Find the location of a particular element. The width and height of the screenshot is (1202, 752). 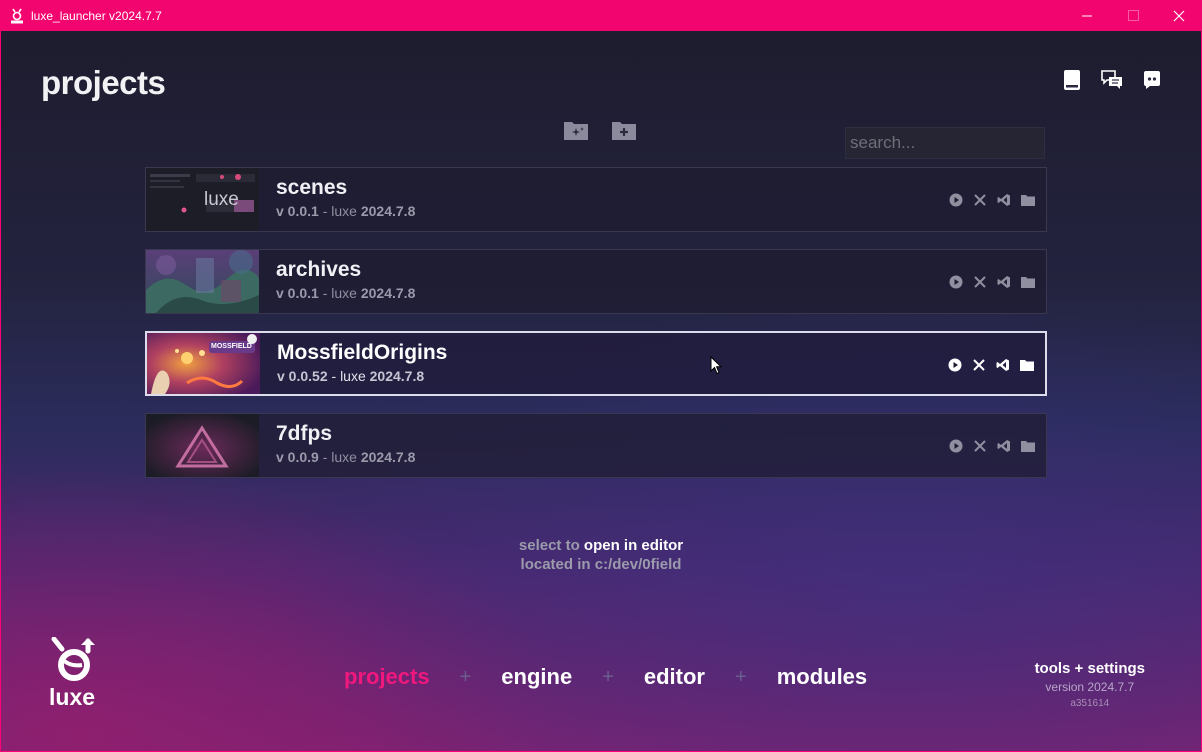

minimize-button is located at coordinates (1087, 15).